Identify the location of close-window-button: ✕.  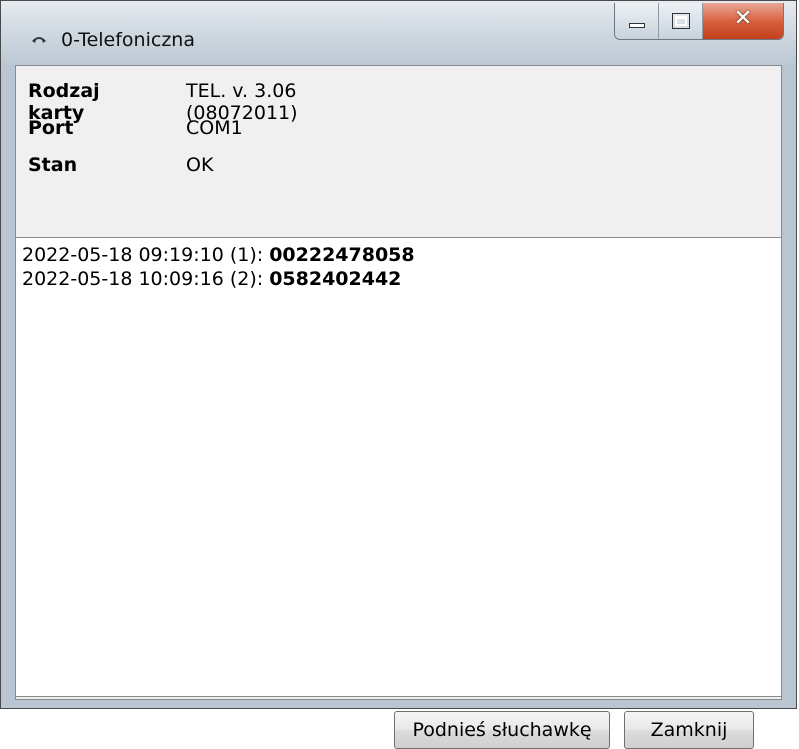
(743, 21).